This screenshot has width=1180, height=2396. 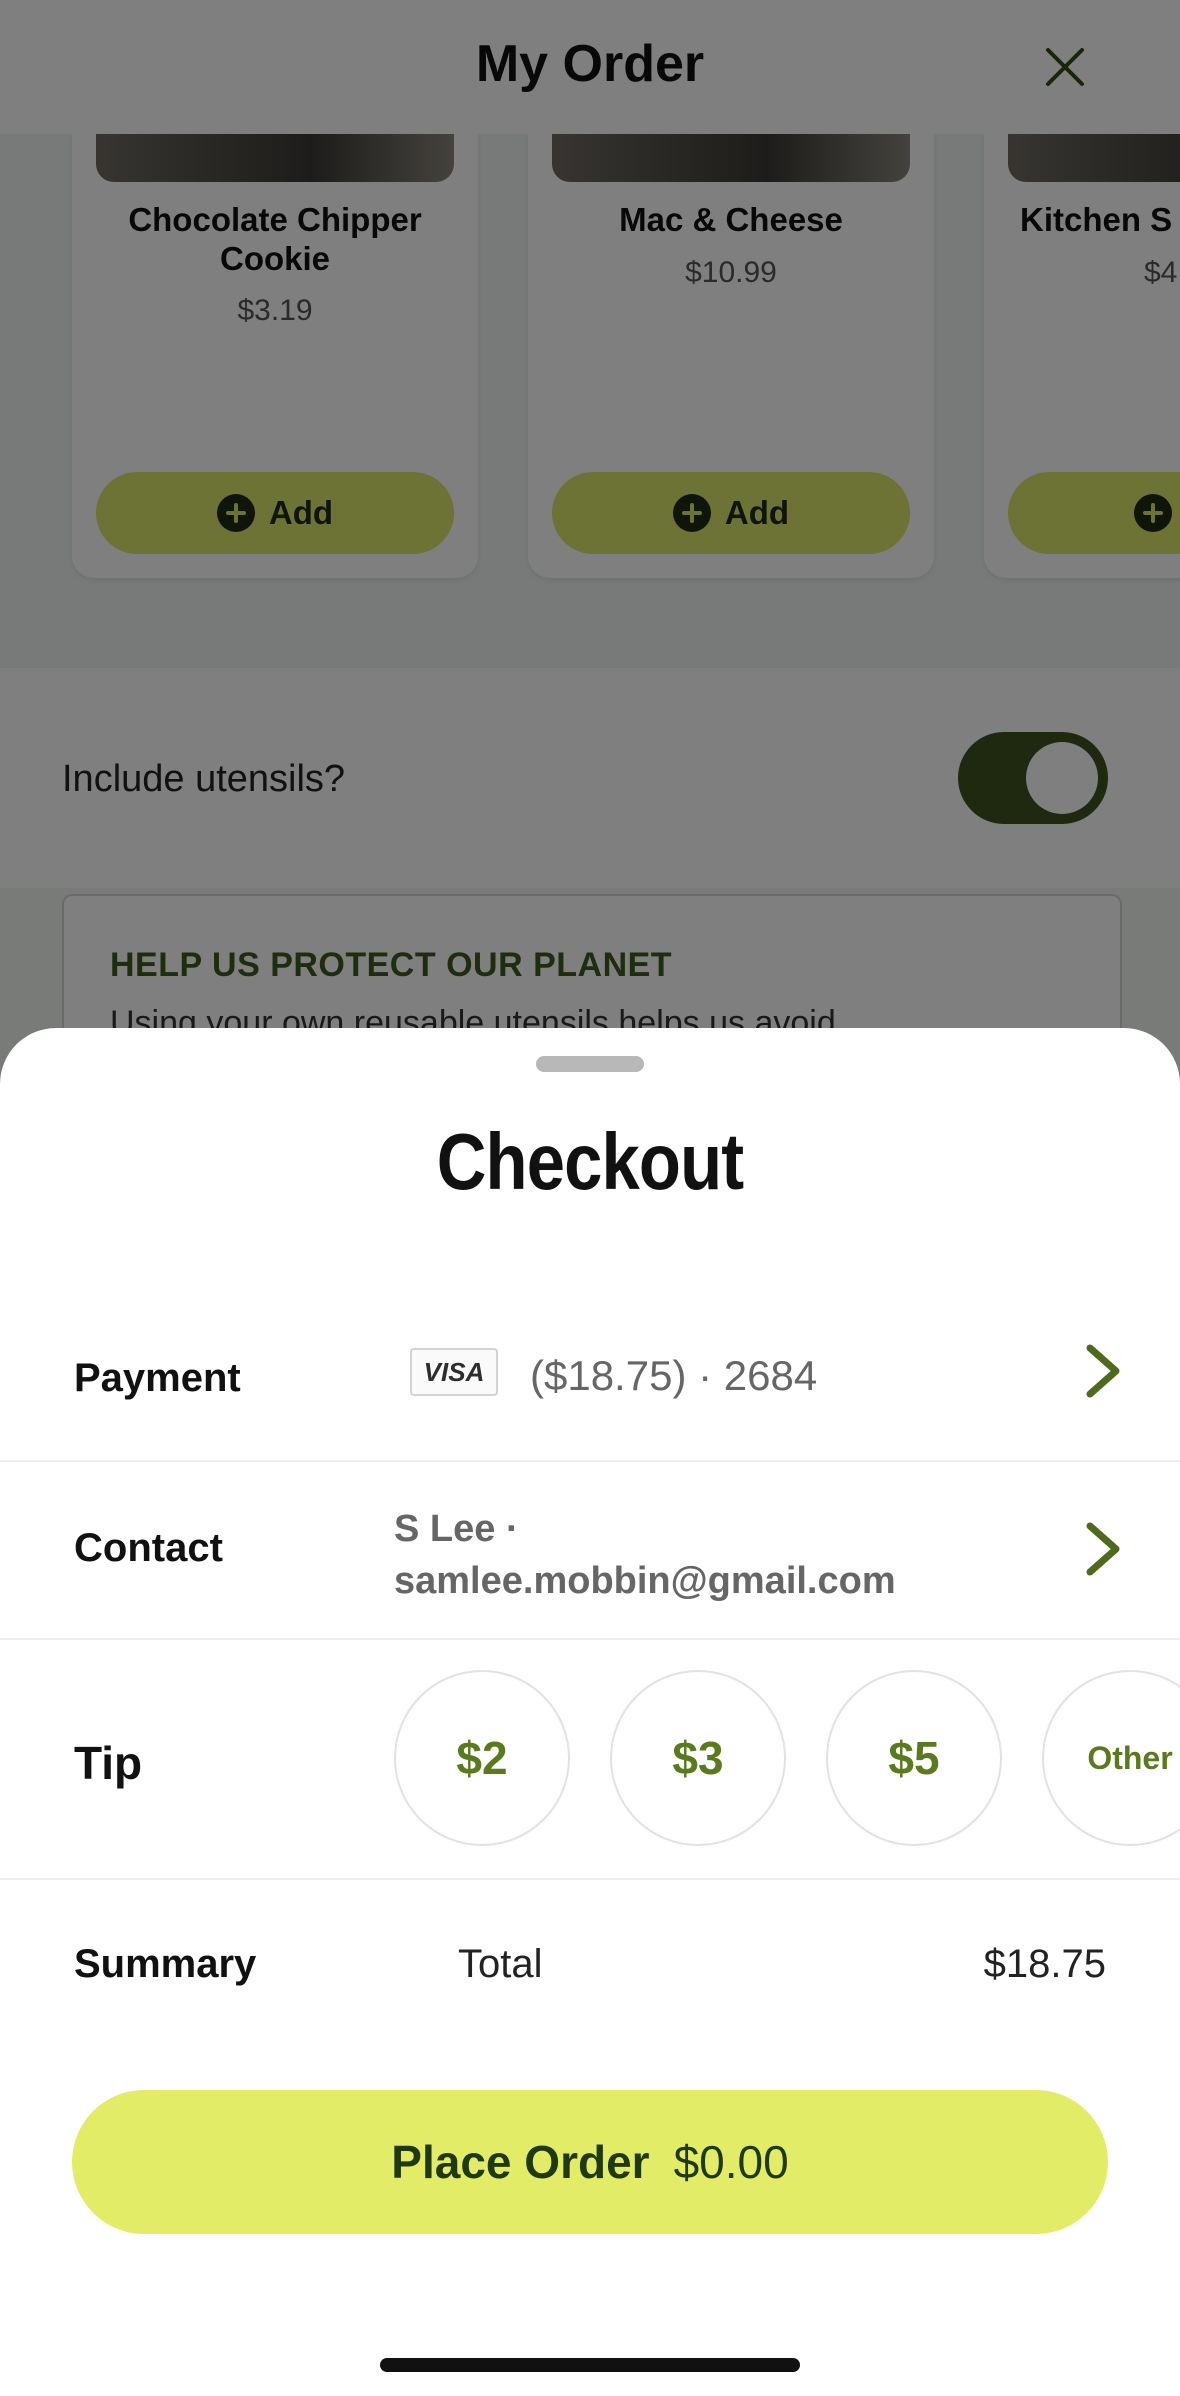 I want to click on place-order-button: Place Order $0.00, so click(x=590, y=2162).